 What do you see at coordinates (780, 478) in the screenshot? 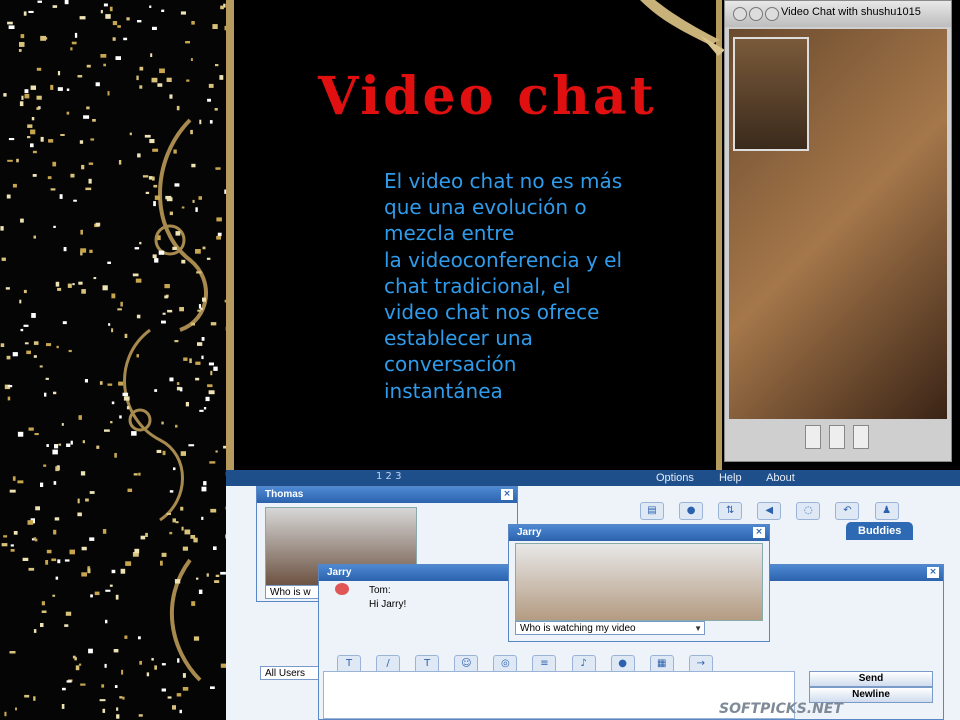
I see `menu-about: About` at bounding box center [780, 478].